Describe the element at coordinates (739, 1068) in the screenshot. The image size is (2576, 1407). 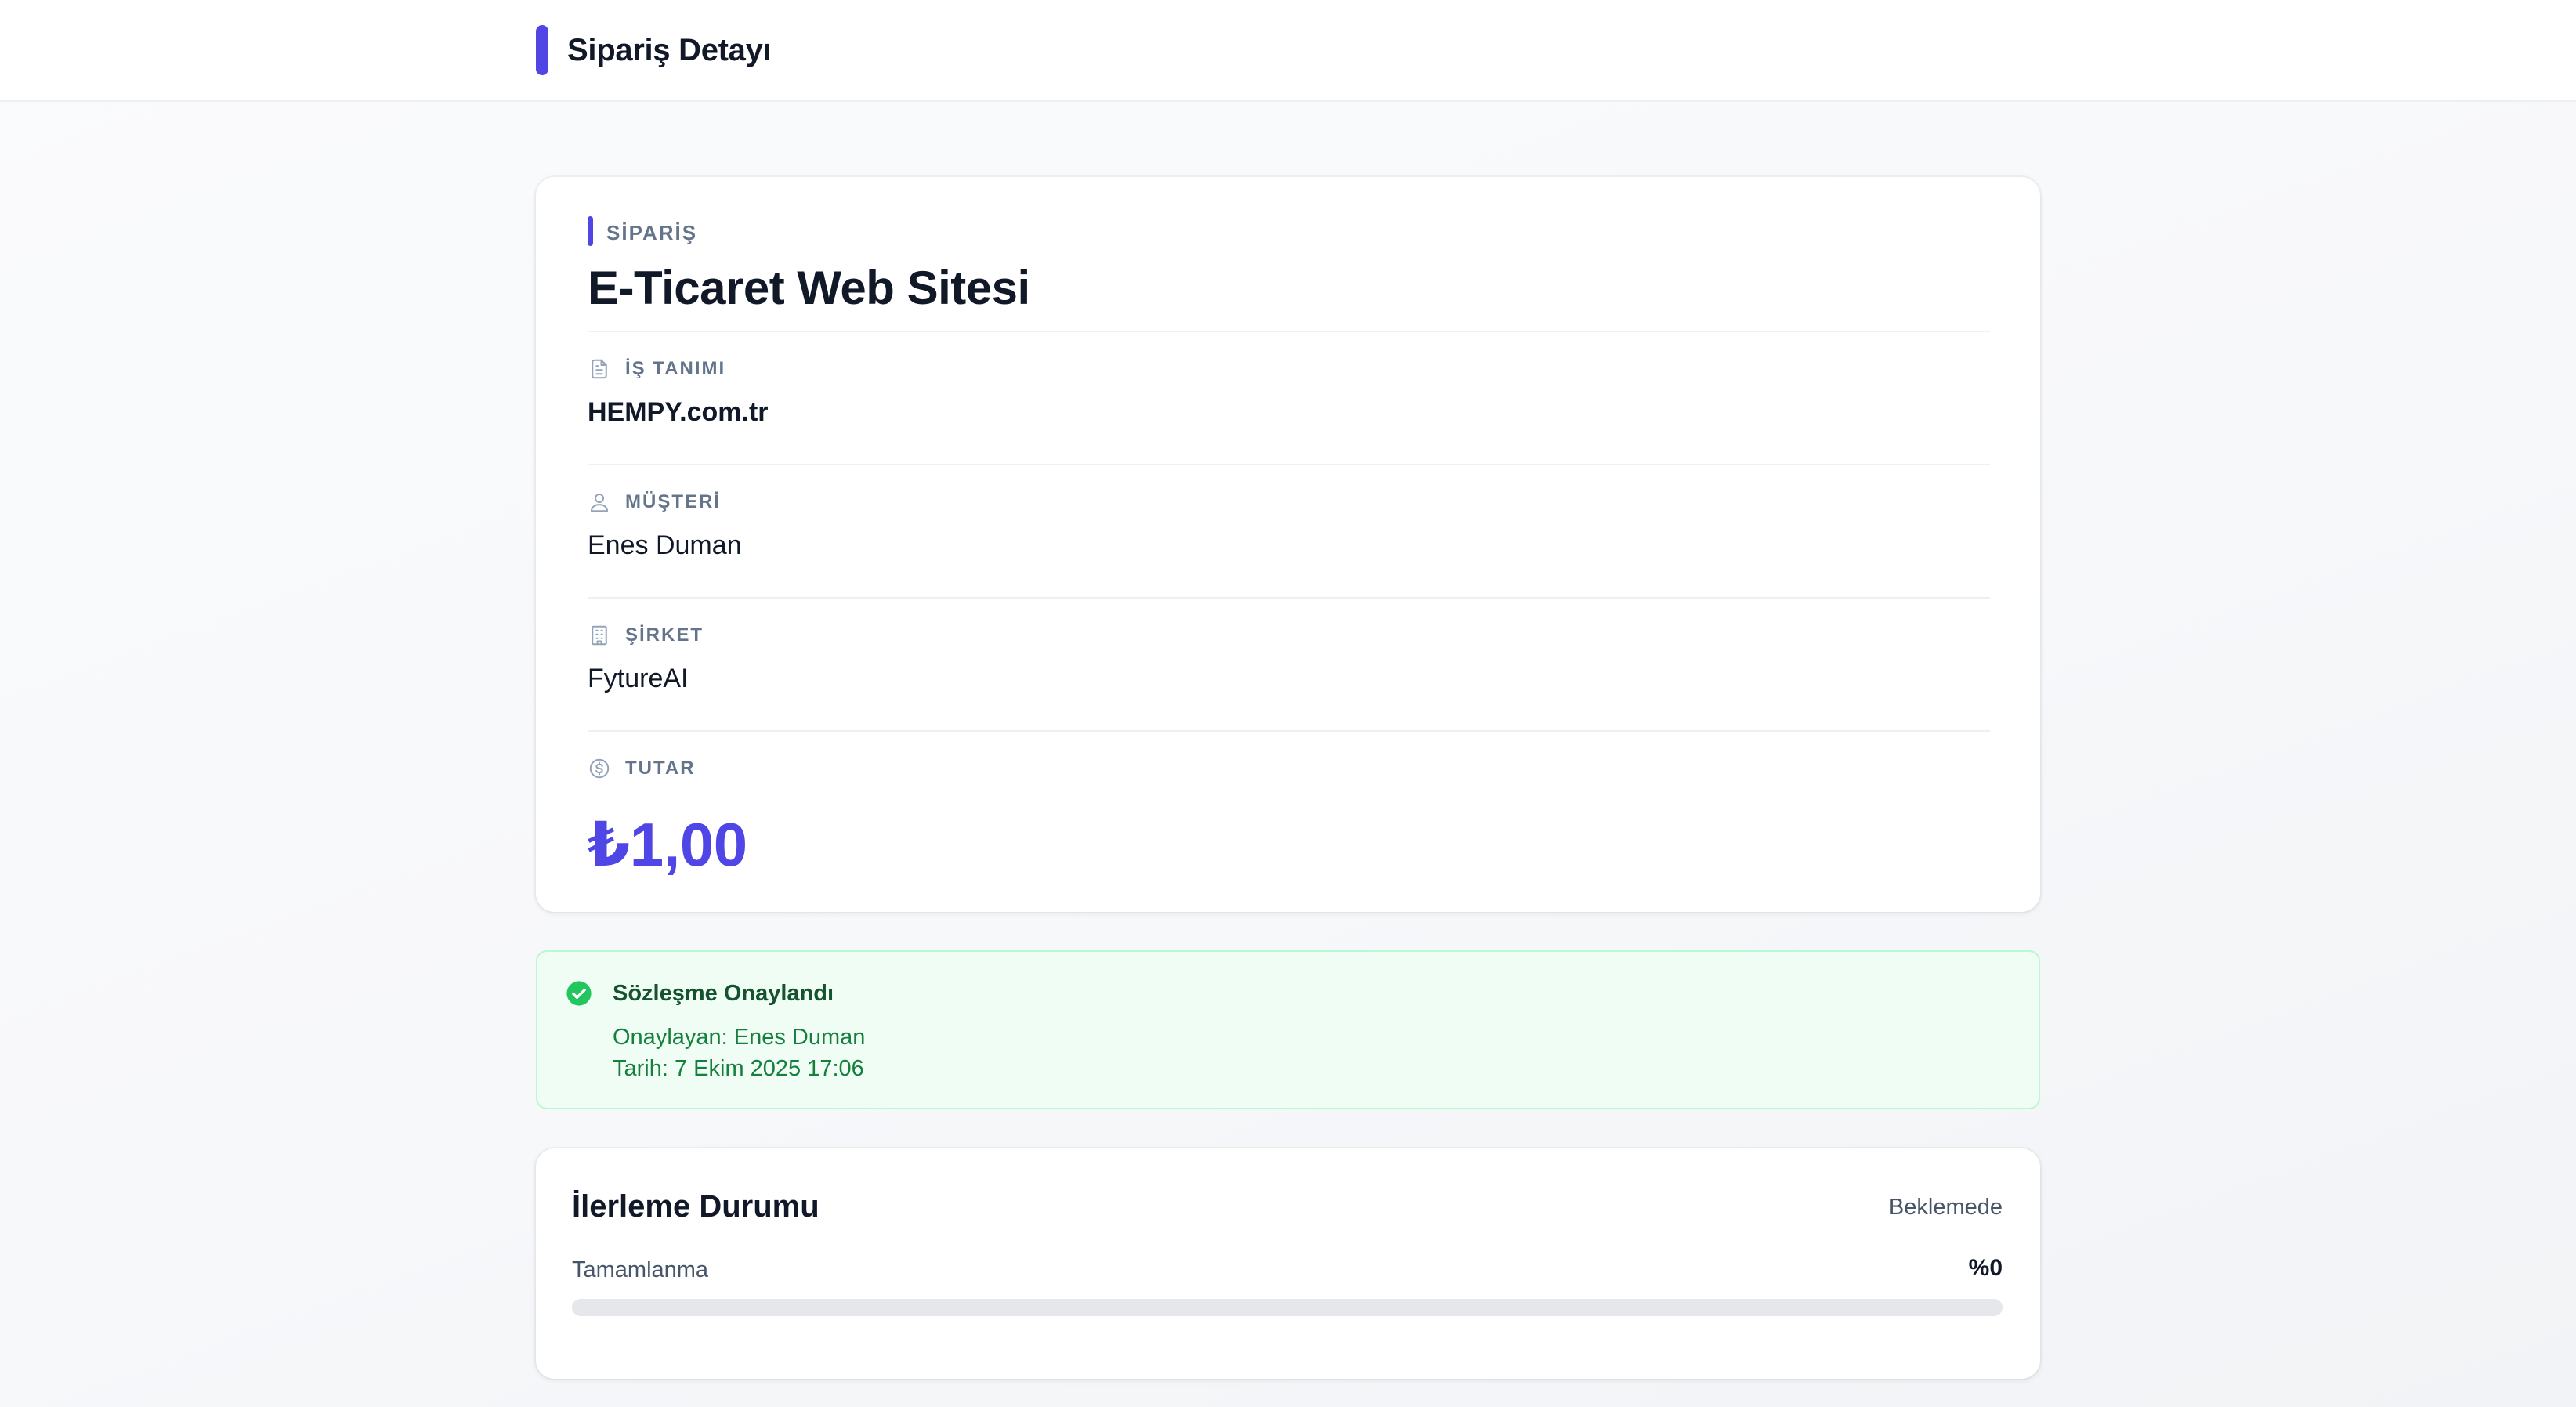
I see `approval-date-text: Tarih: 7 Ekim 2025 17:06` at that location.